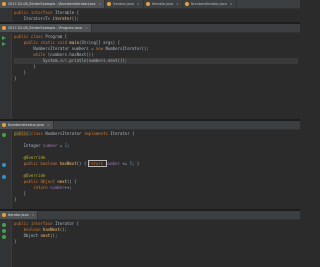  Describe the element at coordinates (4, 135) in the screenshot. I see `implements-icon` at that location.